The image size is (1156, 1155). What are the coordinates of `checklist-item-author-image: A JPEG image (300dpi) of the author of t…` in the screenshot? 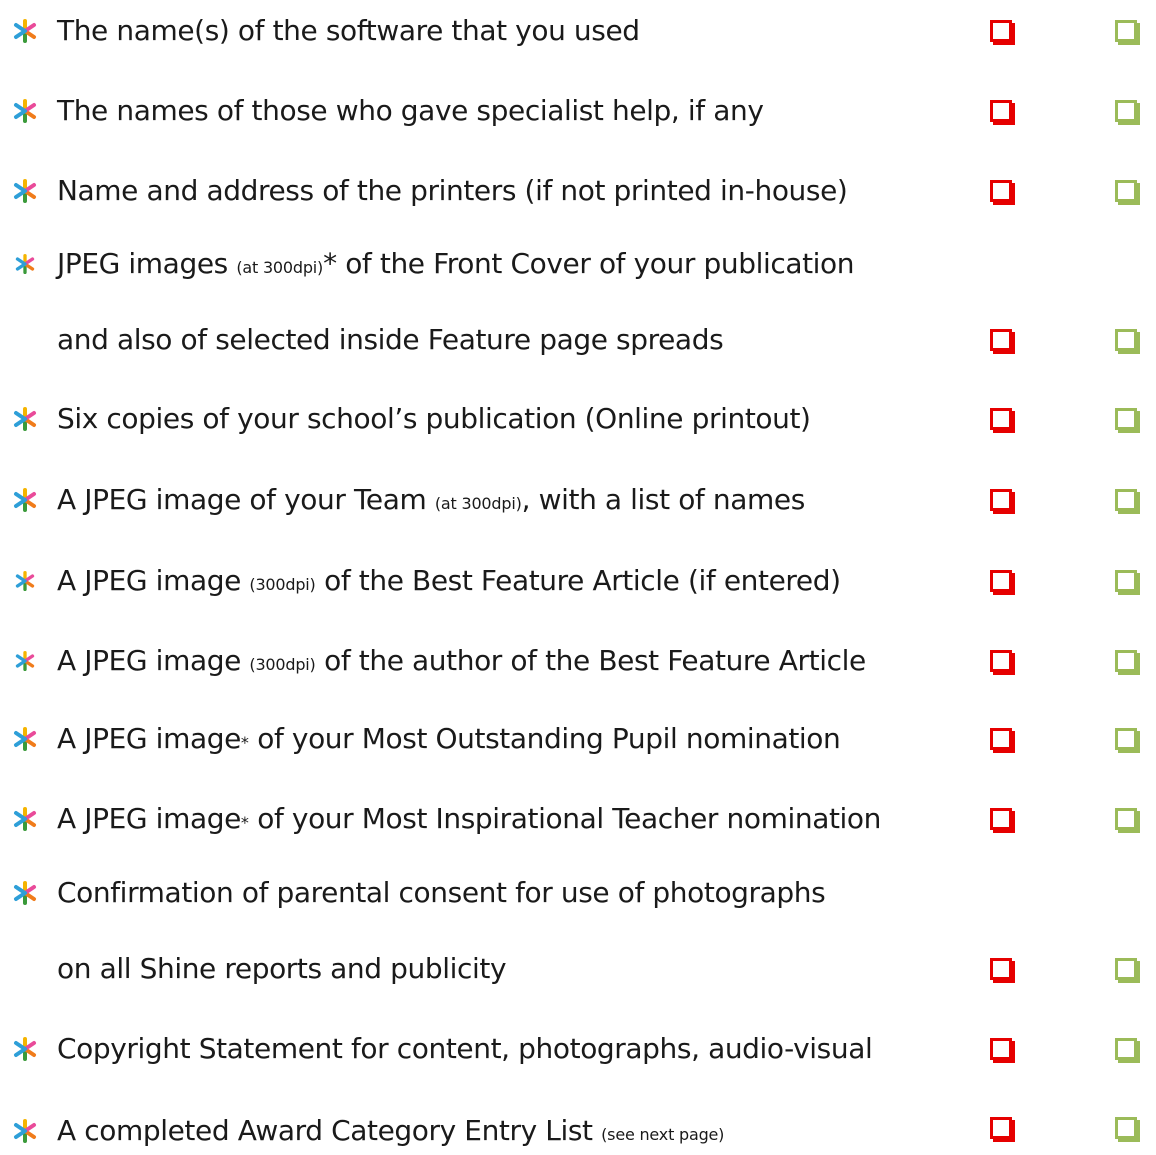 It's located at (578, 661).